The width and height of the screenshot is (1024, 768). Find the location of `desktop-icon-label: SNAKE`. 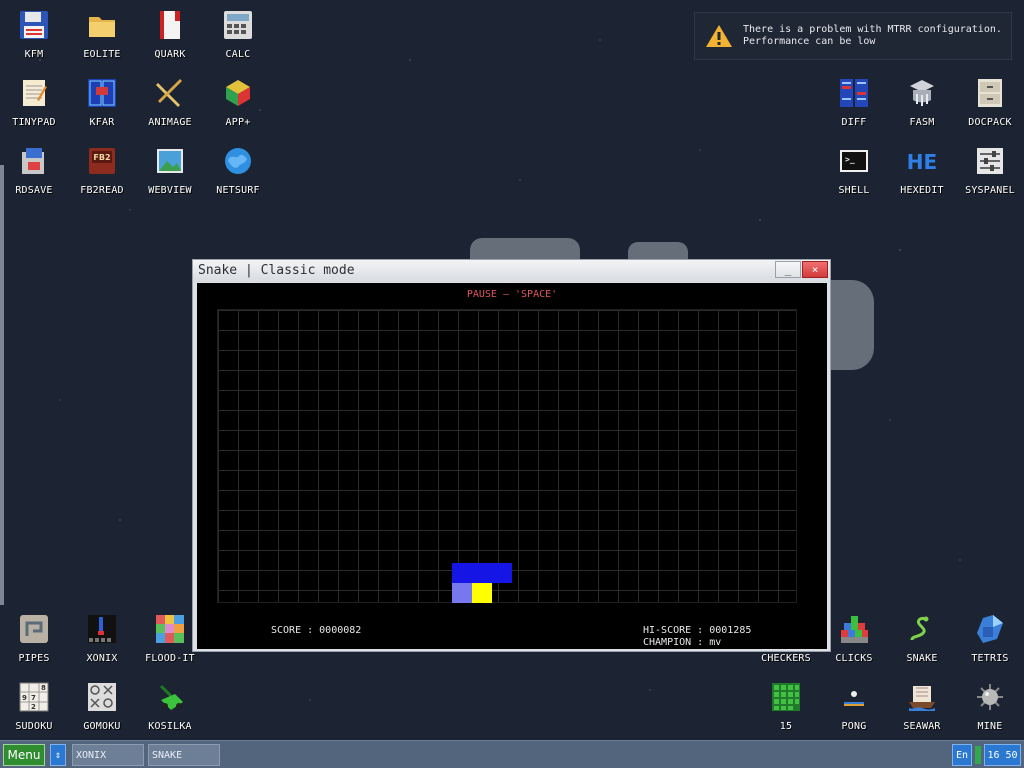

desktop-icon-label: SNAKE is located at coordinates (922, 658).